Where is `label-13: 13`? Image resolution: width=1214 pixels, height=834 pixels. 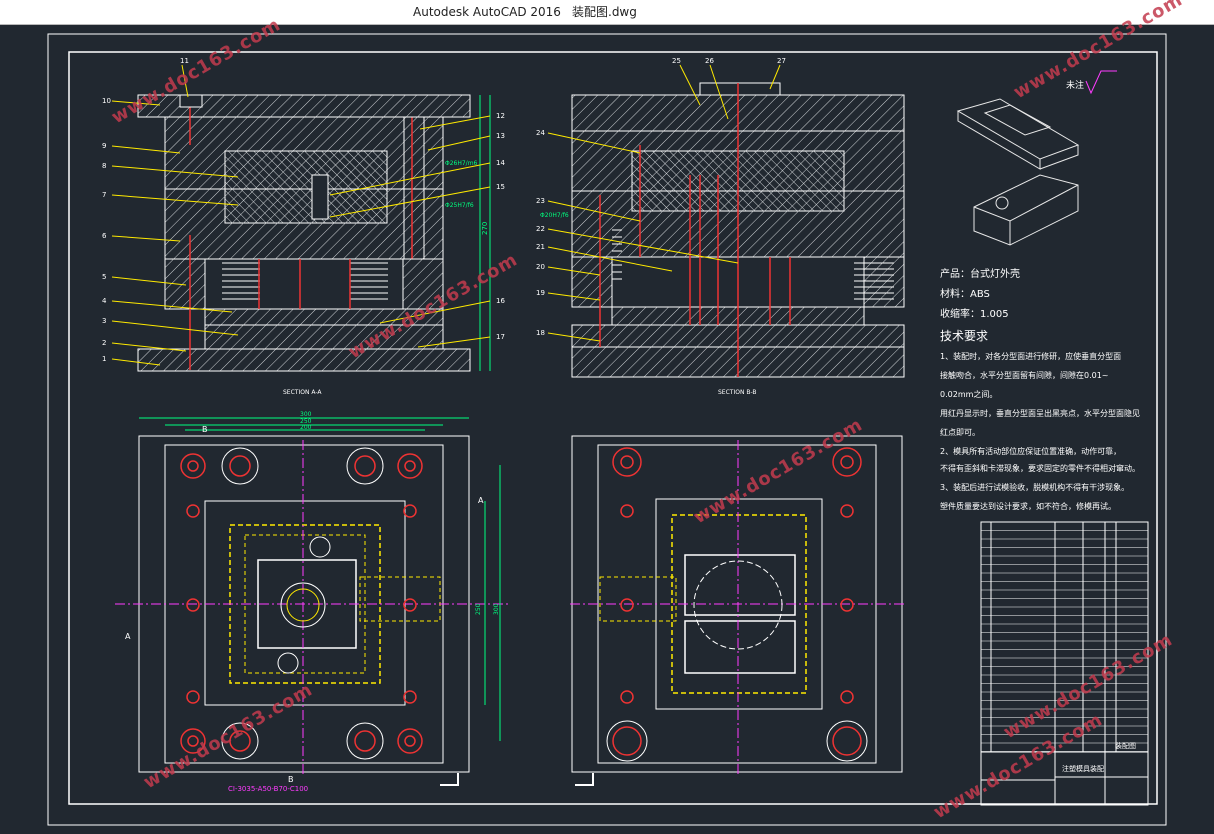 label-13: 13 is located at coordinates (500, 136).